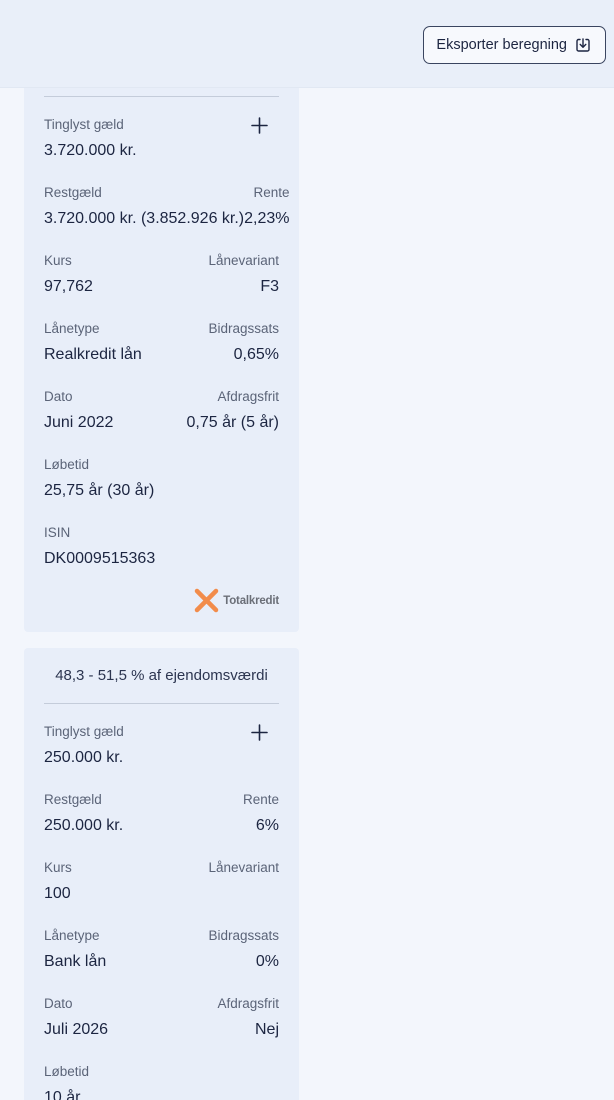 This screenshot has height=1100, width=614. What do you see at coordinates (161, 539) in the screenshot?
I see `loan-row-isin: ISIN DK0009515363` at bounding box center [161, 539].